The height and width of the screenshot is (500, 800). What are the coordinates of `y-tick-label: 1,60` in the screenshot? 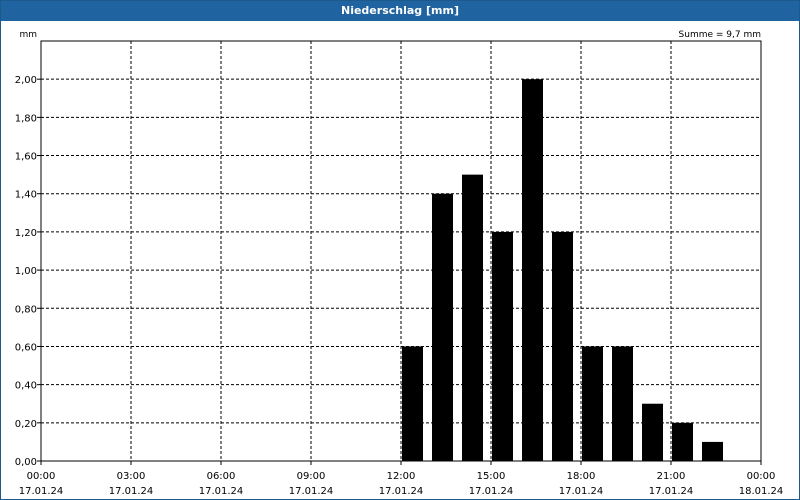 It's located at (26, 157).